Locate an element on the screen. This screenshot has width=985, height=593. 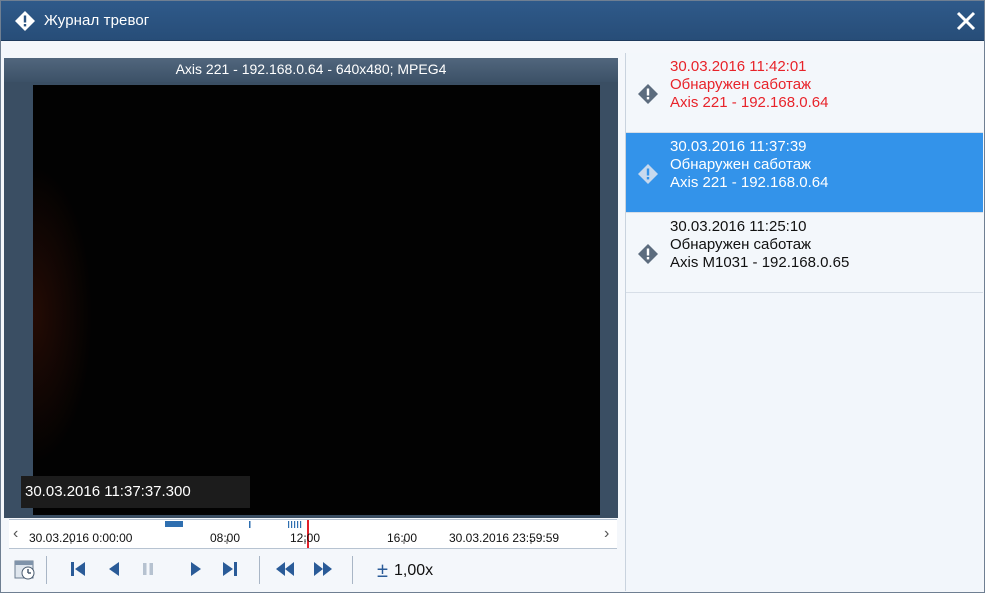
step-back-icon is located at coordinates (114, 569).